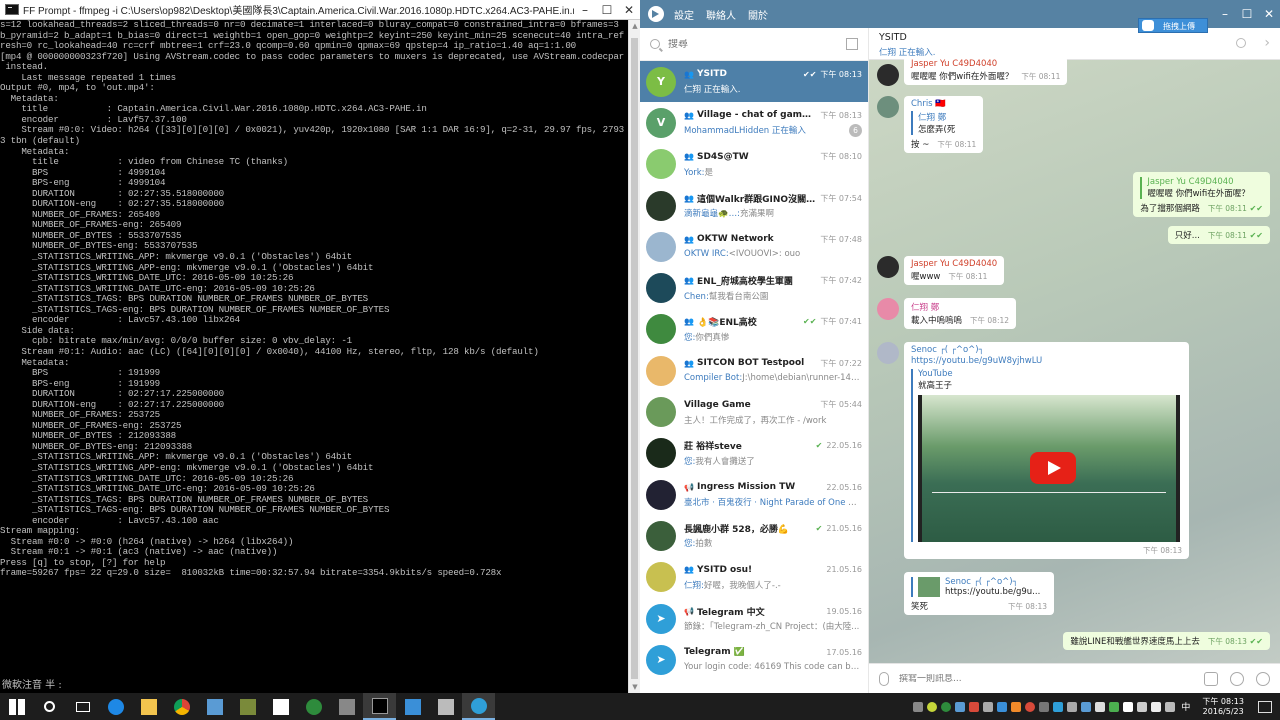  I want to click on start-button, so click(16, 706).